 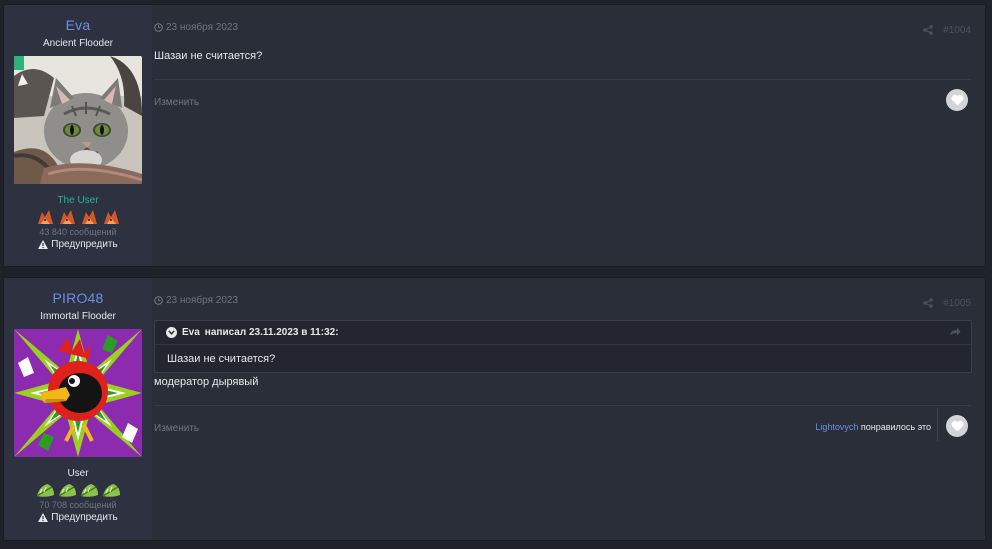 What do you see at coordinates (957, 303) in the screenshot?
I see `post-number-link: #1005` at bounding box center [957, 303].